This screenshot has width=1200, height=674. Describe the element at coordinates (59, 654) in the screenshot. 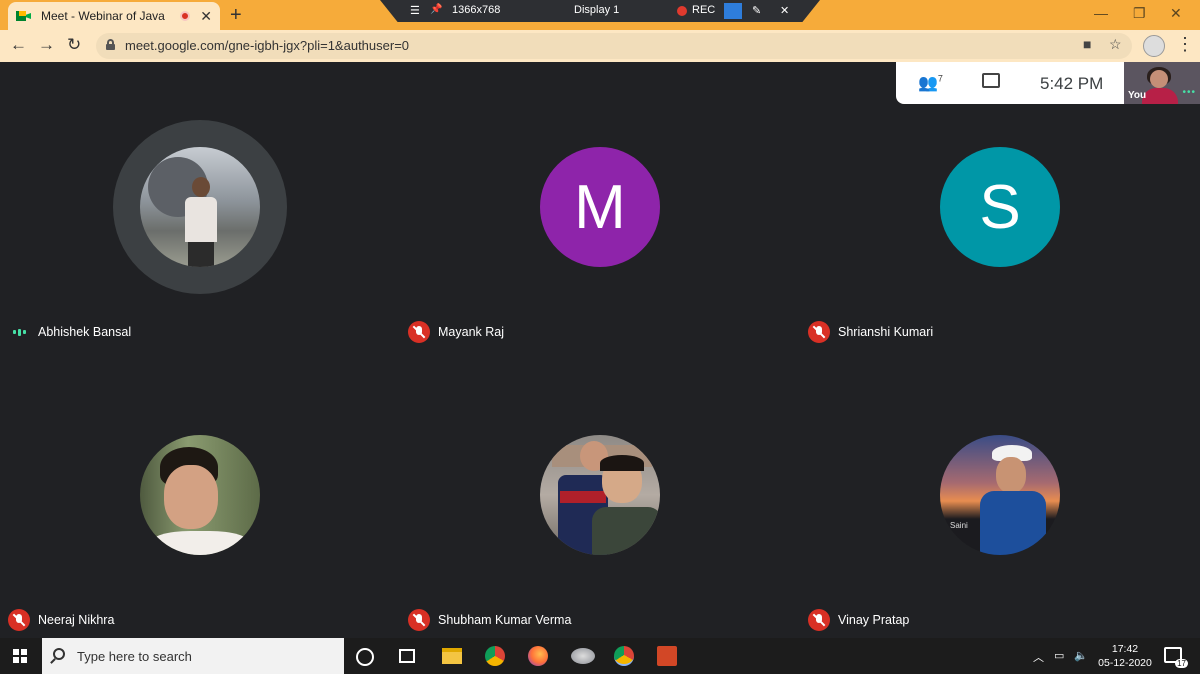

I see `search-icon` at that location.